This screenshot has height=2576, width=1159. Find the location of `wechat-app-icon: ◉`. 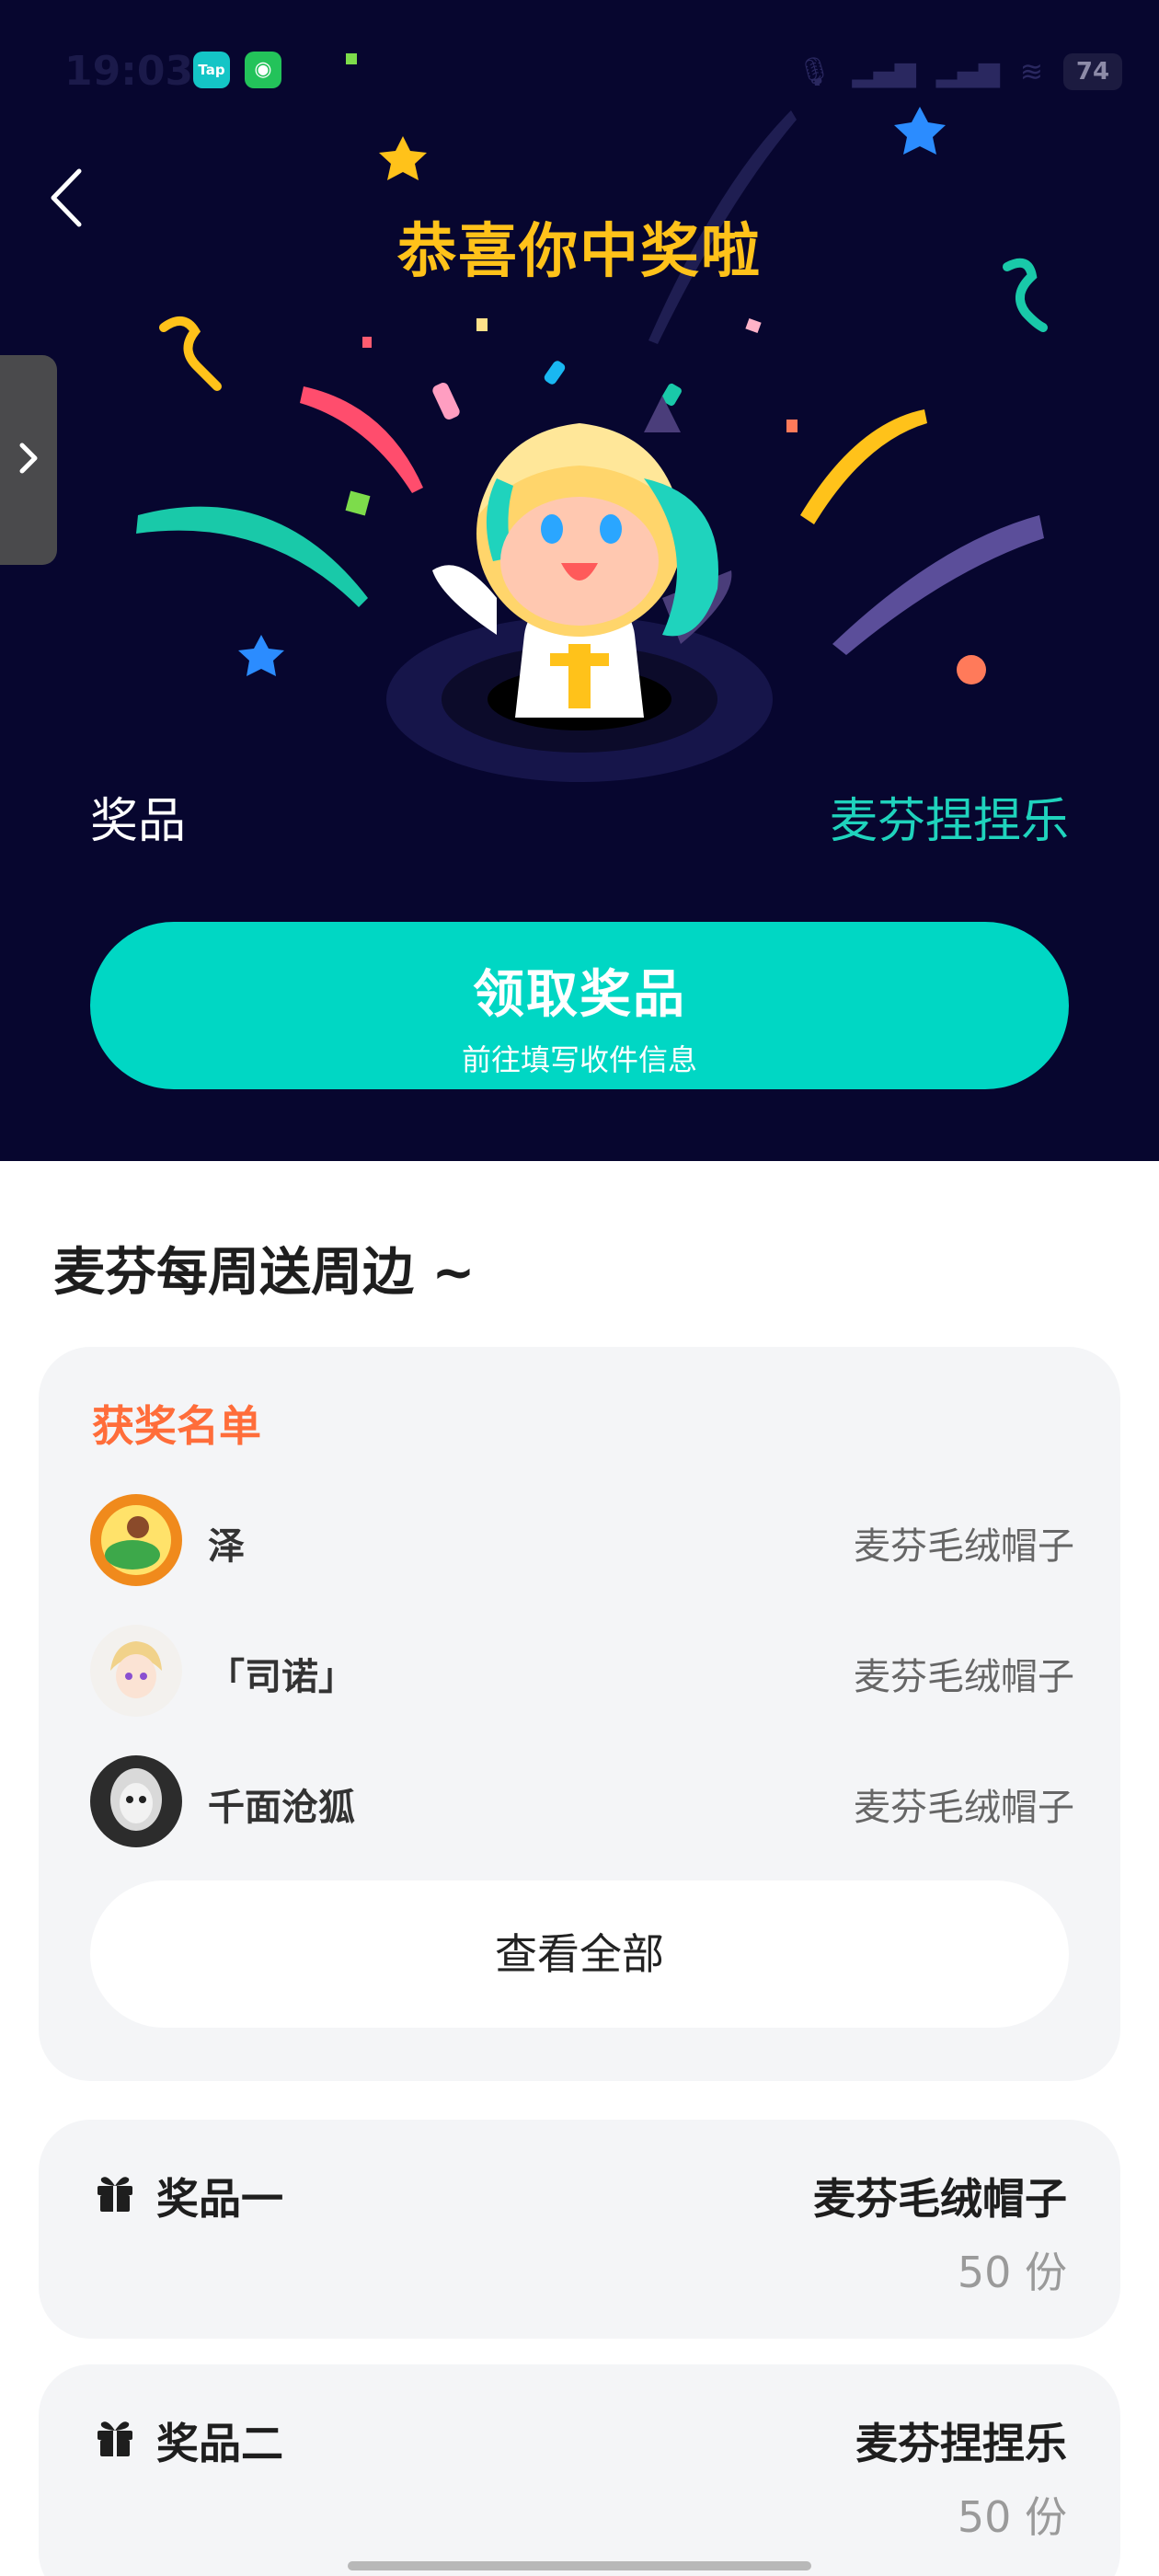

wechat-app-icon: ◉ is located at coordinates (263, 70).